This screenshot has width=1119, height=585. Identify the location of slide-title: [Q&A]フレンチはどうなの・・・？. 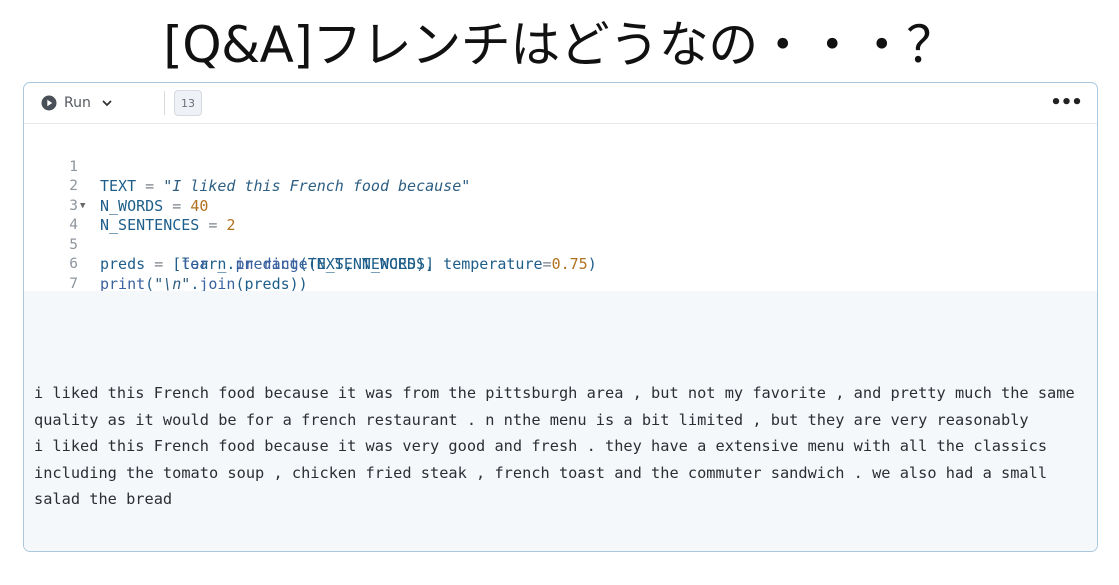
(559, 45).